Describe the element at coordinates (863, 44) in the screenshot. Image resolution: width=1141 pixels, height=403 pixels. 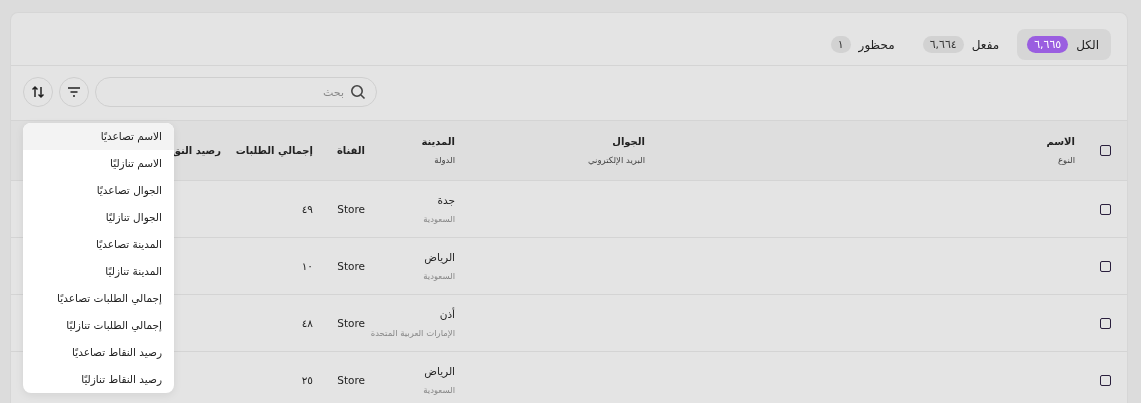
I see `filter-tab: محظور ١` at that location.